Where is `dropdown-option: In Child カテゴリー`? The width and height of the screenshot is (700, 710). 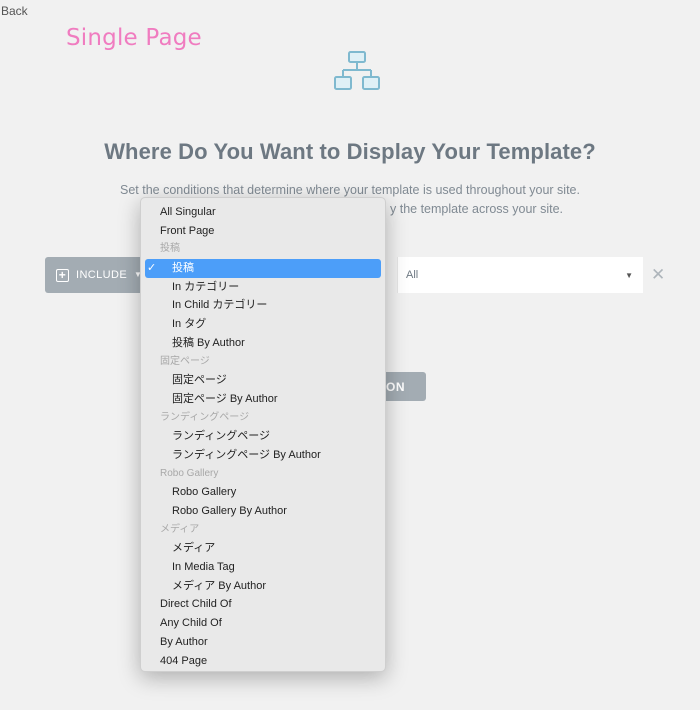
dropdown-option: In Child カテゴリー is located at coordinates (263, 305).